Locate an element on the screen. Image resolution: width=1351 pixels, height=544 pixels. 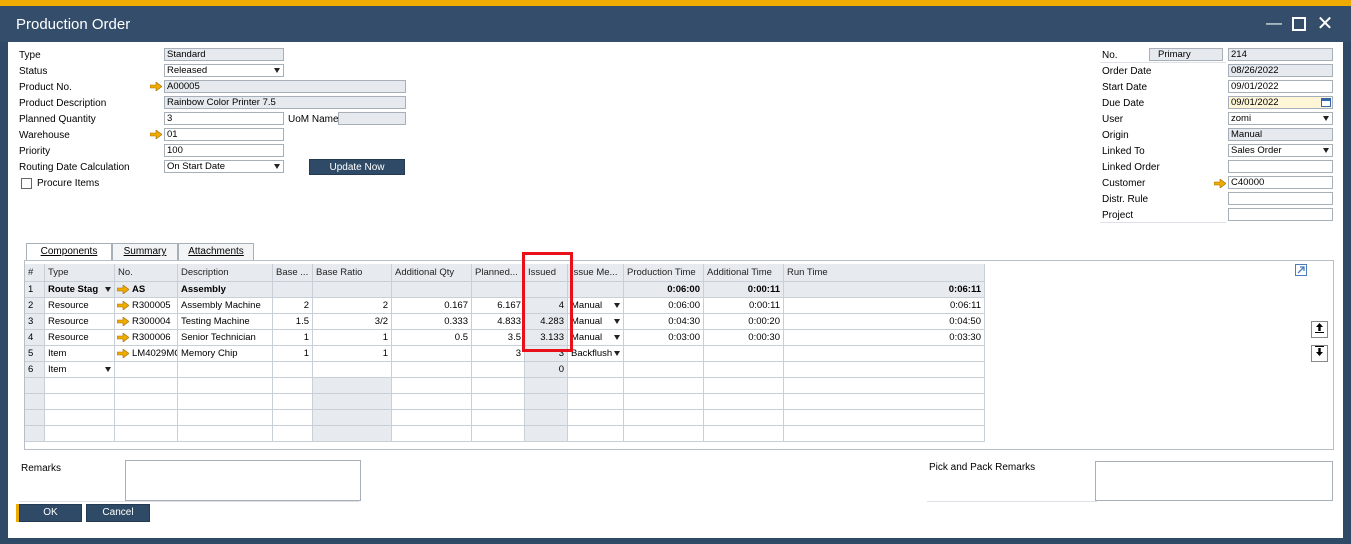
minimize-icon: — is located at coordinates (1274, 24).